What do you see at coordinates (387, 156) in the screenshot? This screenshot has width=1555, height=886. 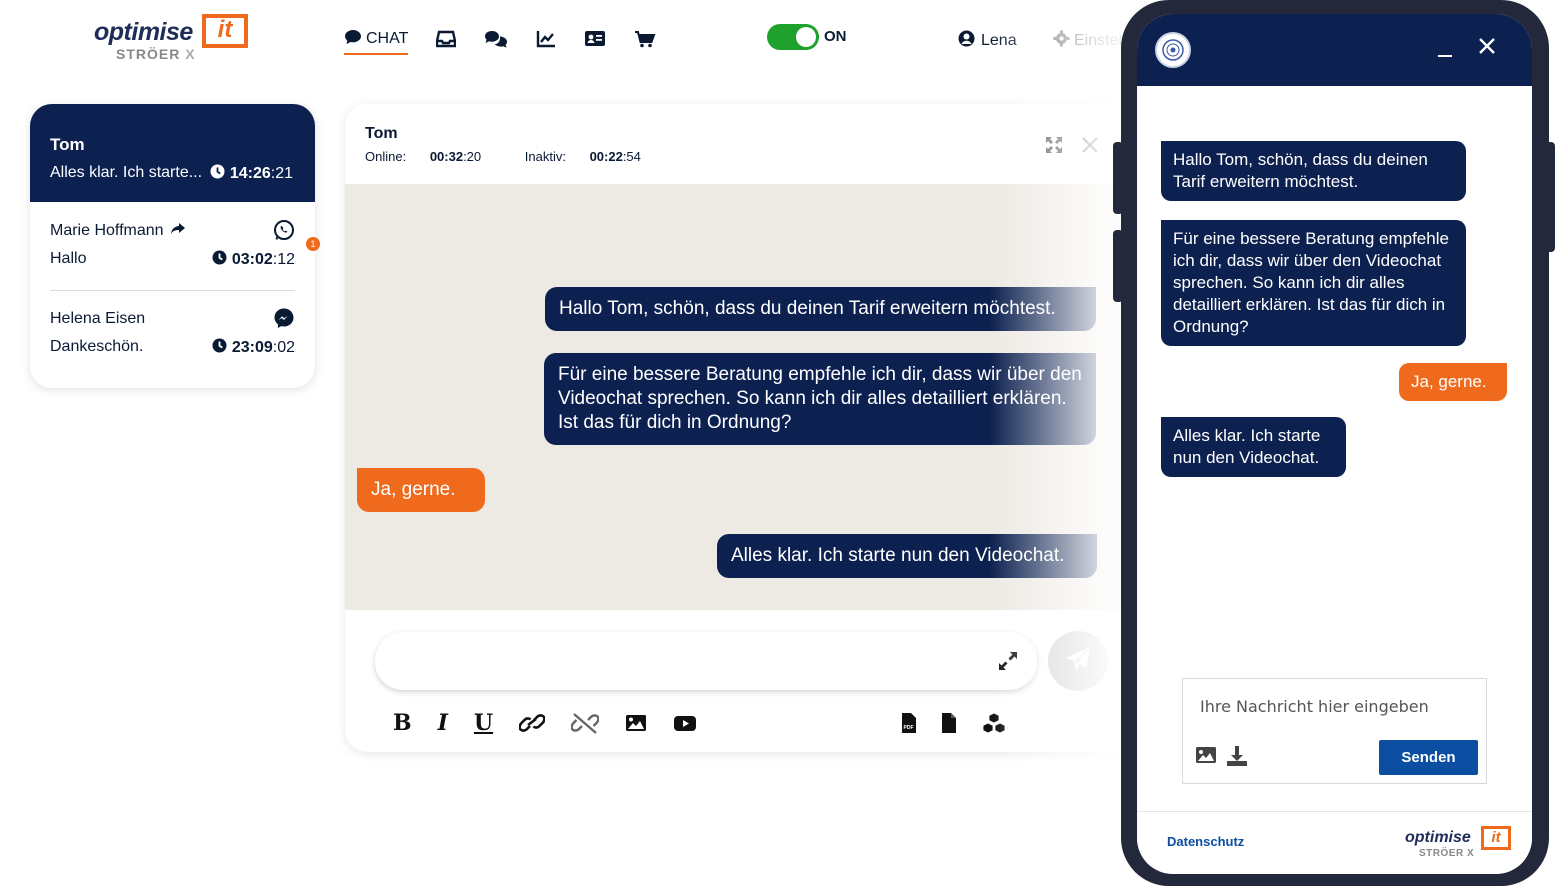 I see `online-label: Online:` at bounding box center [387, 156].